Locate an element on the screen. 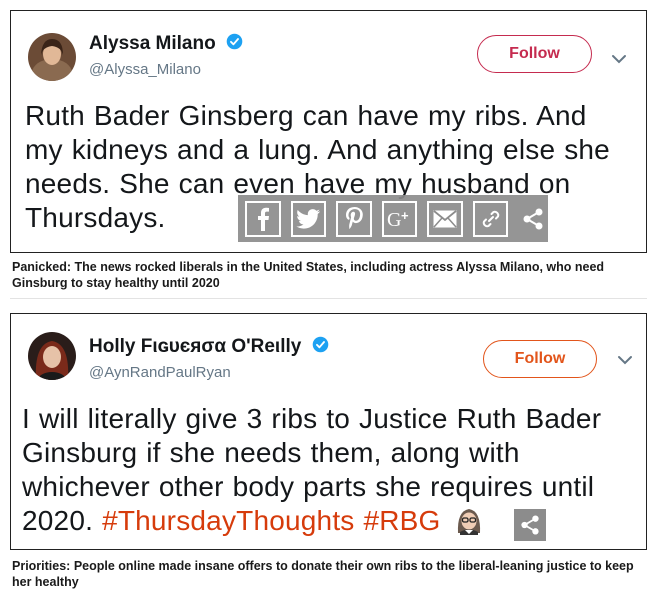  email-share-button is located at coordinates (445, 218).